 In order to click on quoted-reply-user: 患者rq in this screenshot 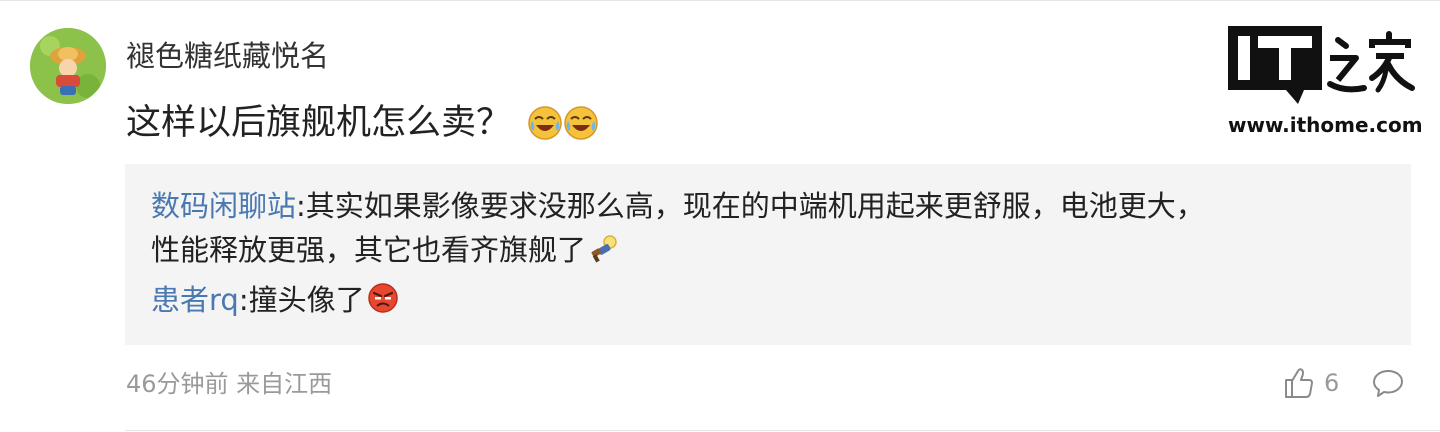, I will do `click(195, 300)`.